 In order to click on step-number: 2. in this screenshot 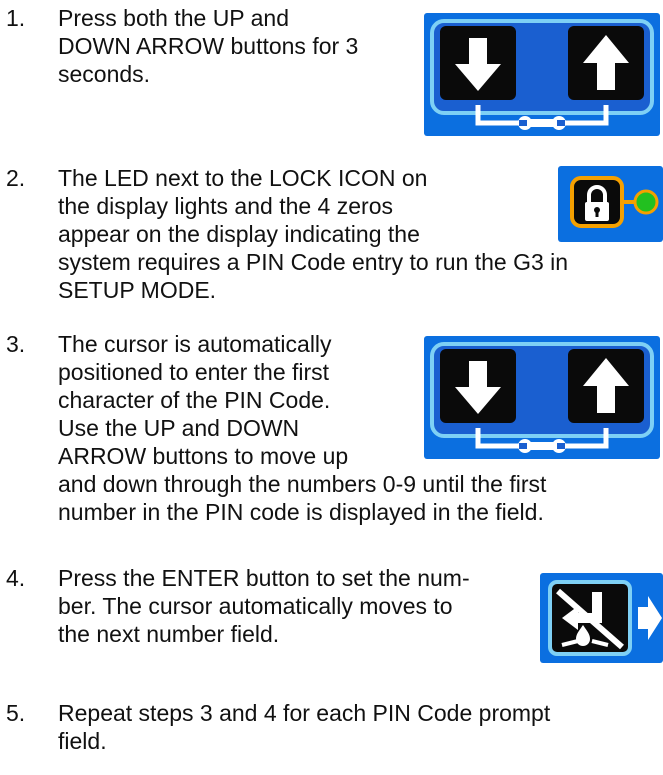, I will do `click(16, 178)`.